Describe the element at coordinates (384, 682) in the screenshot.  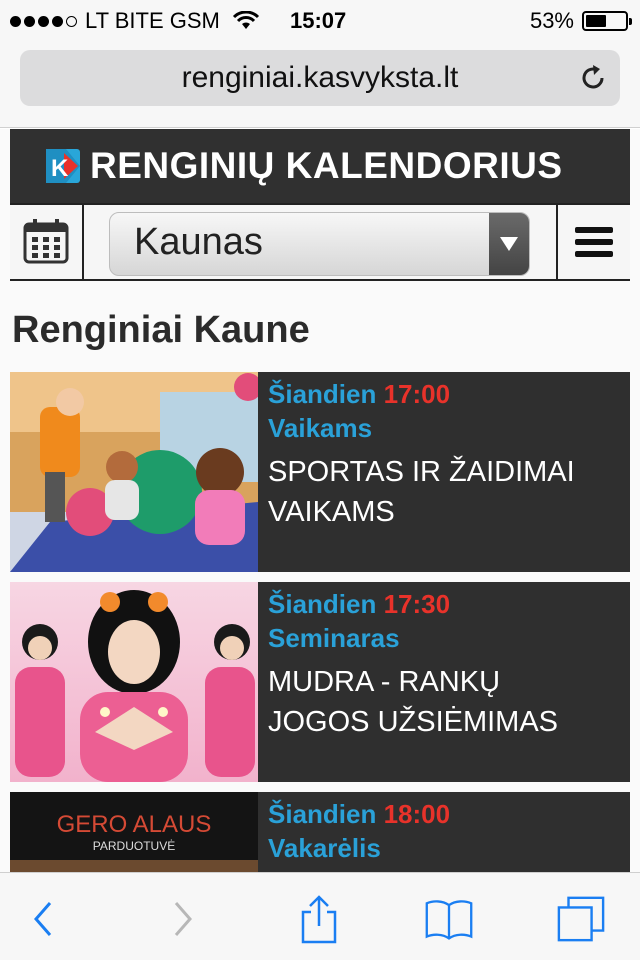
I see `event-title-line: MUDRA - RANKŲ` at that location.